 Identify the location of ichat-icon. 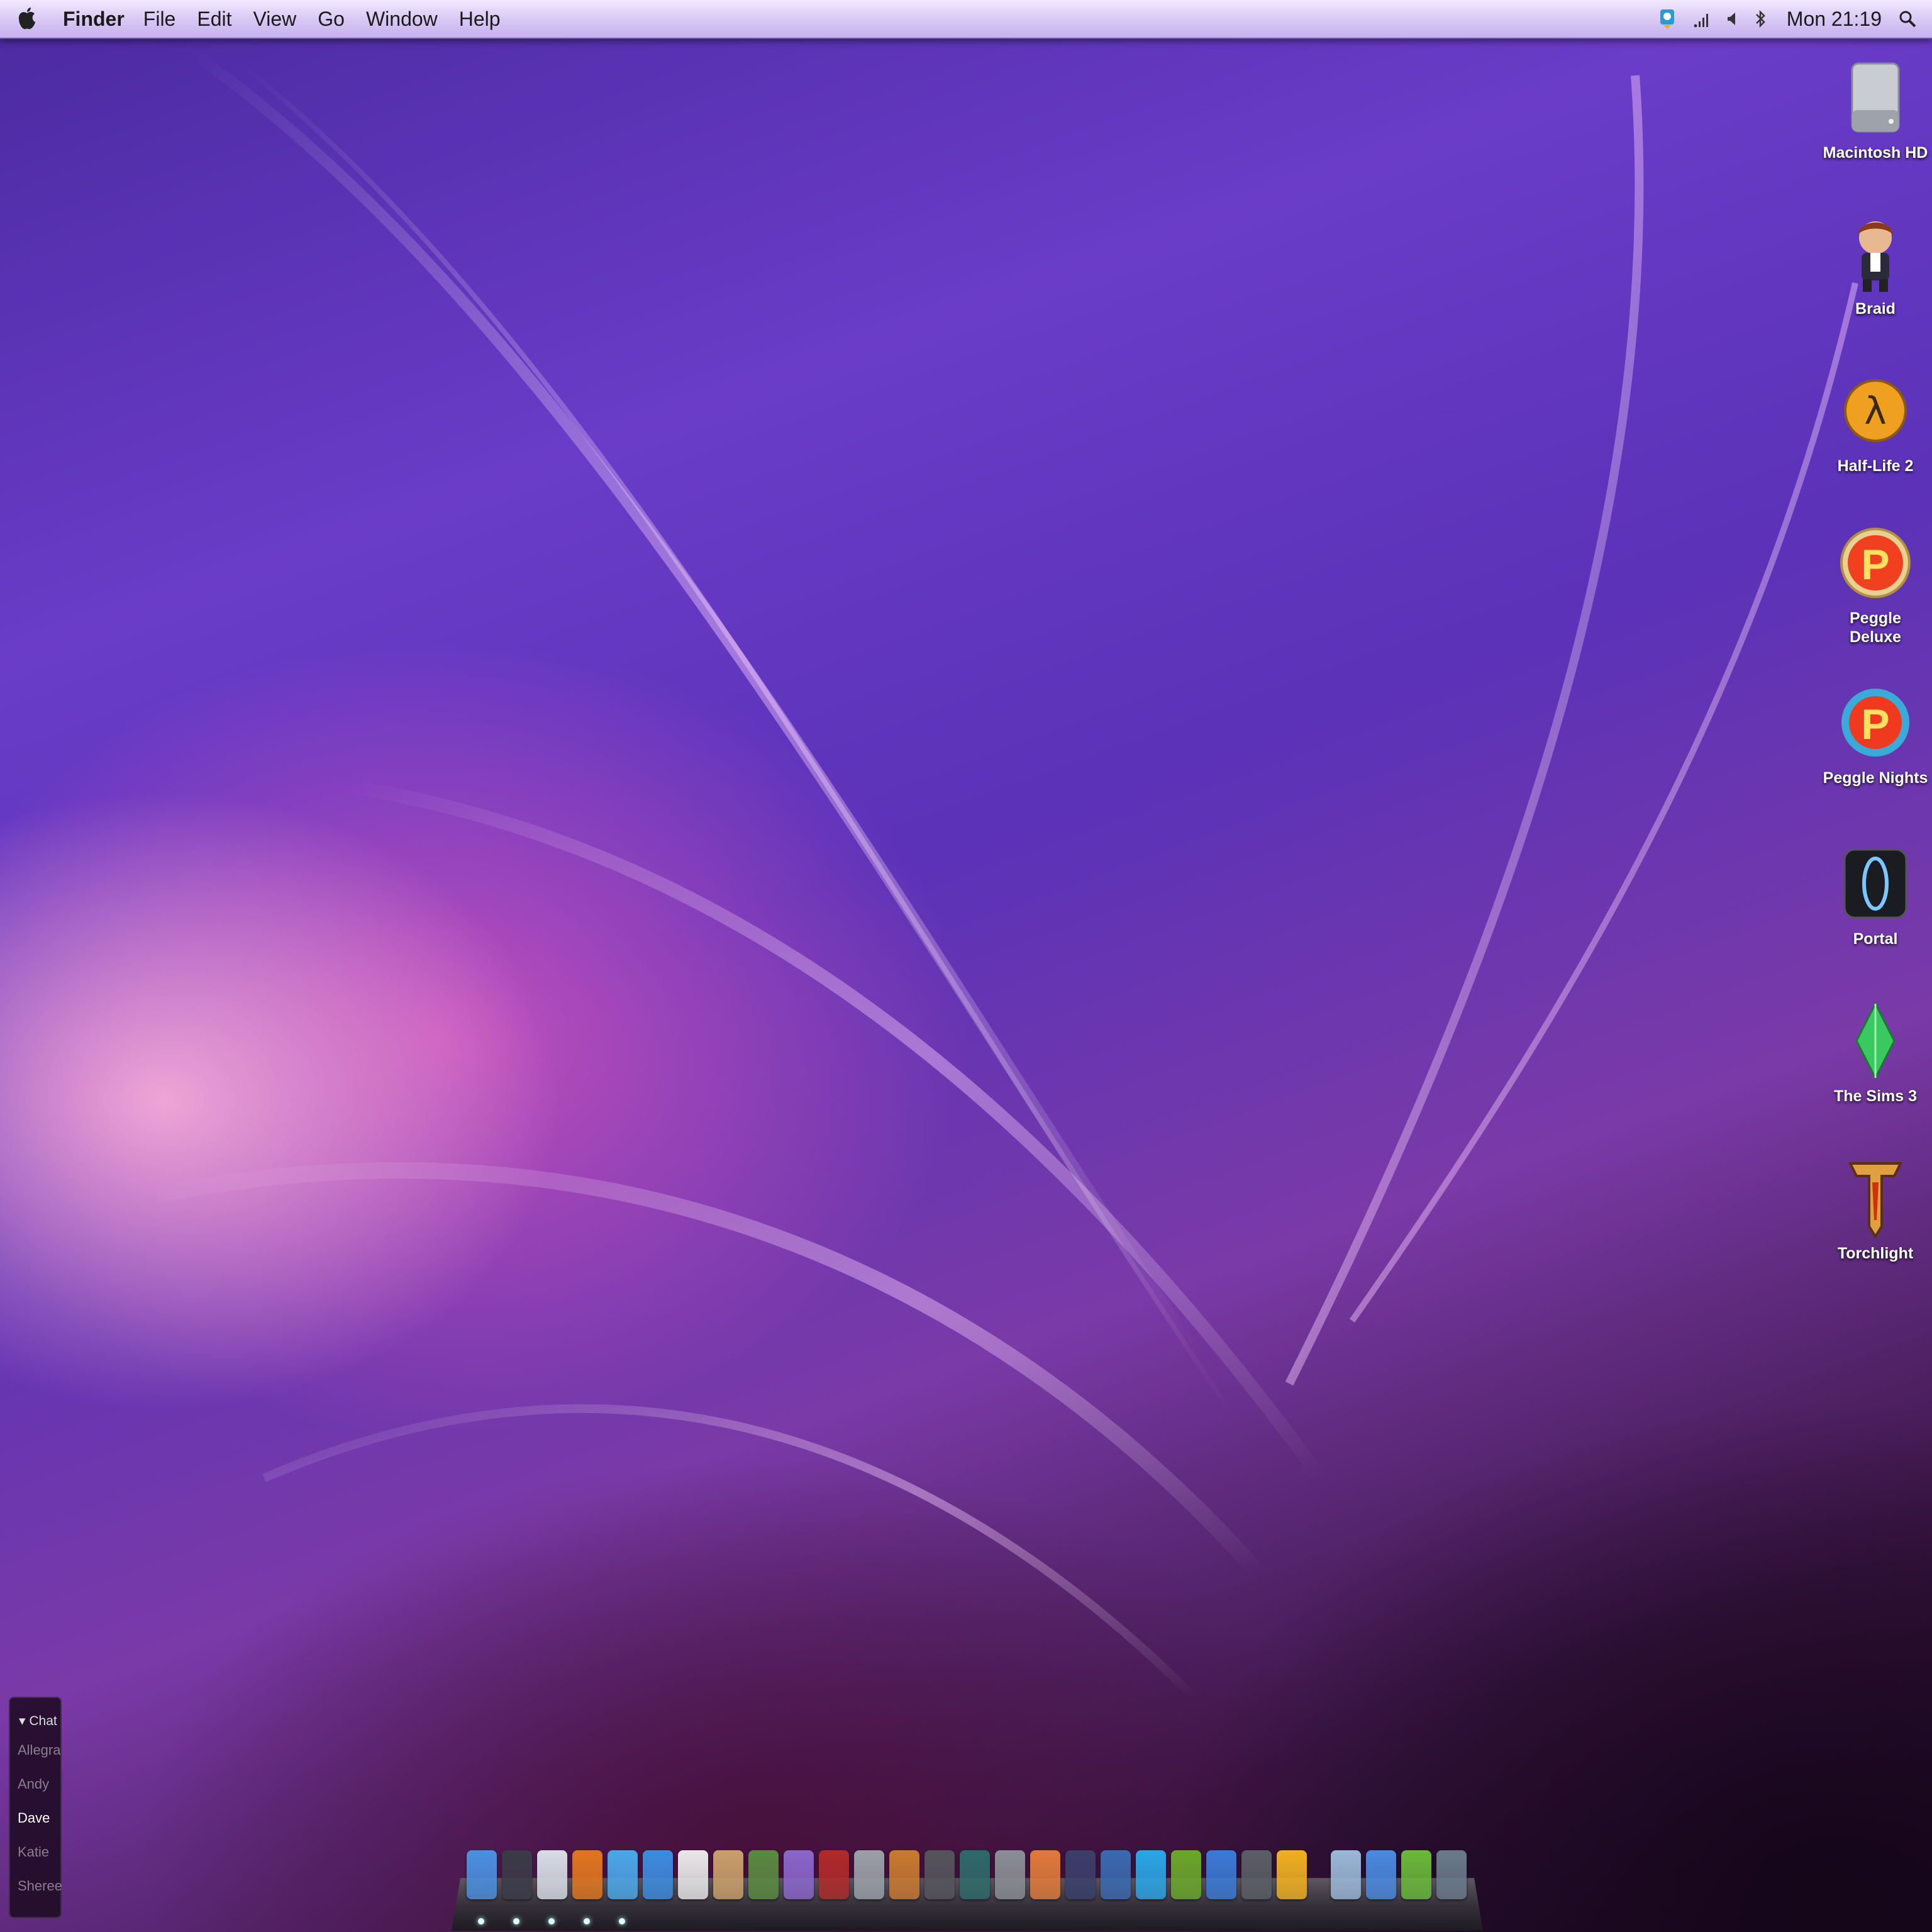
(623, 1874).